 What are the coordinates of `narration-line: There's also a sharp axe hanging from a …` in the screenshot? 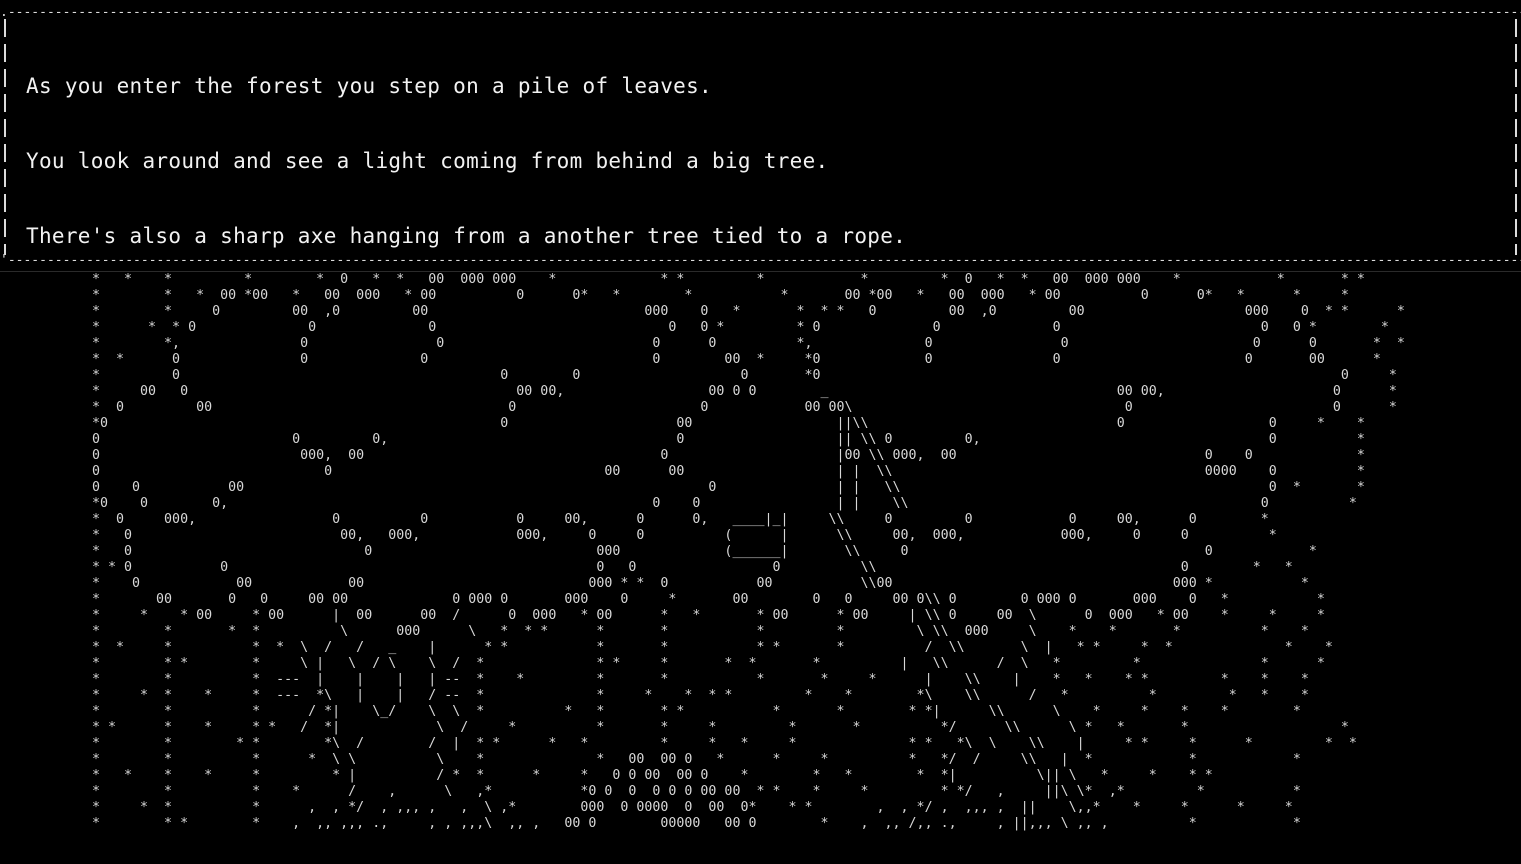 It's located at (466, 236).